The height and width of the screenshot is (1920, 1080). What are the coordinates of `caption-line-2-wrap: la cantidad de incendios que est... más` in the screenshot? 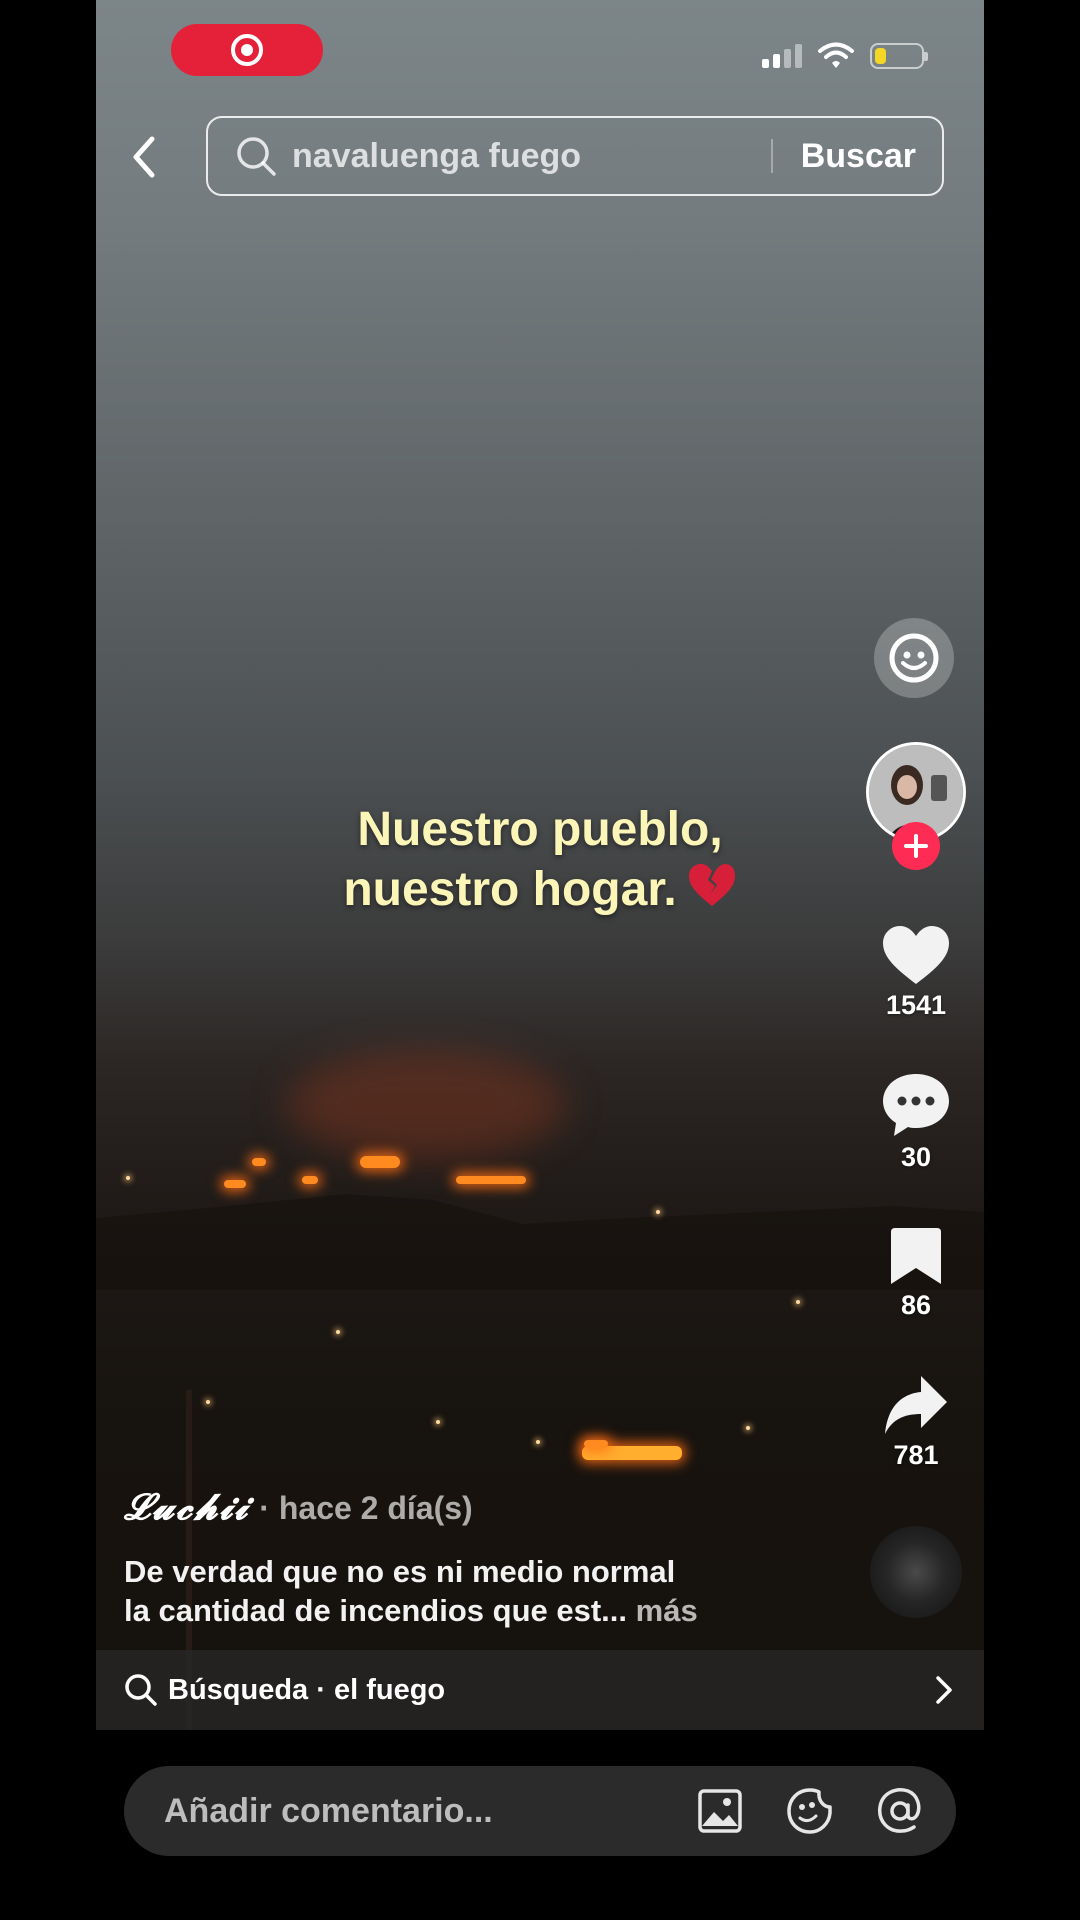 It's located at (474, 1610).